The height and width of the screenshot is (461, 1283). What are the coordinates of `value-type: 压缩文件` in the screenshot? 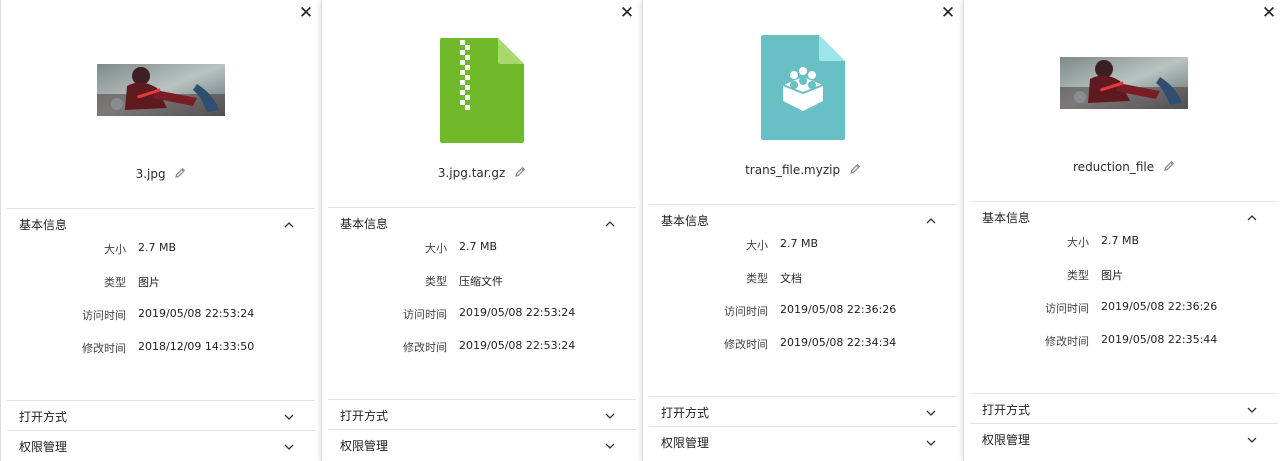 It's located at (481, 281).